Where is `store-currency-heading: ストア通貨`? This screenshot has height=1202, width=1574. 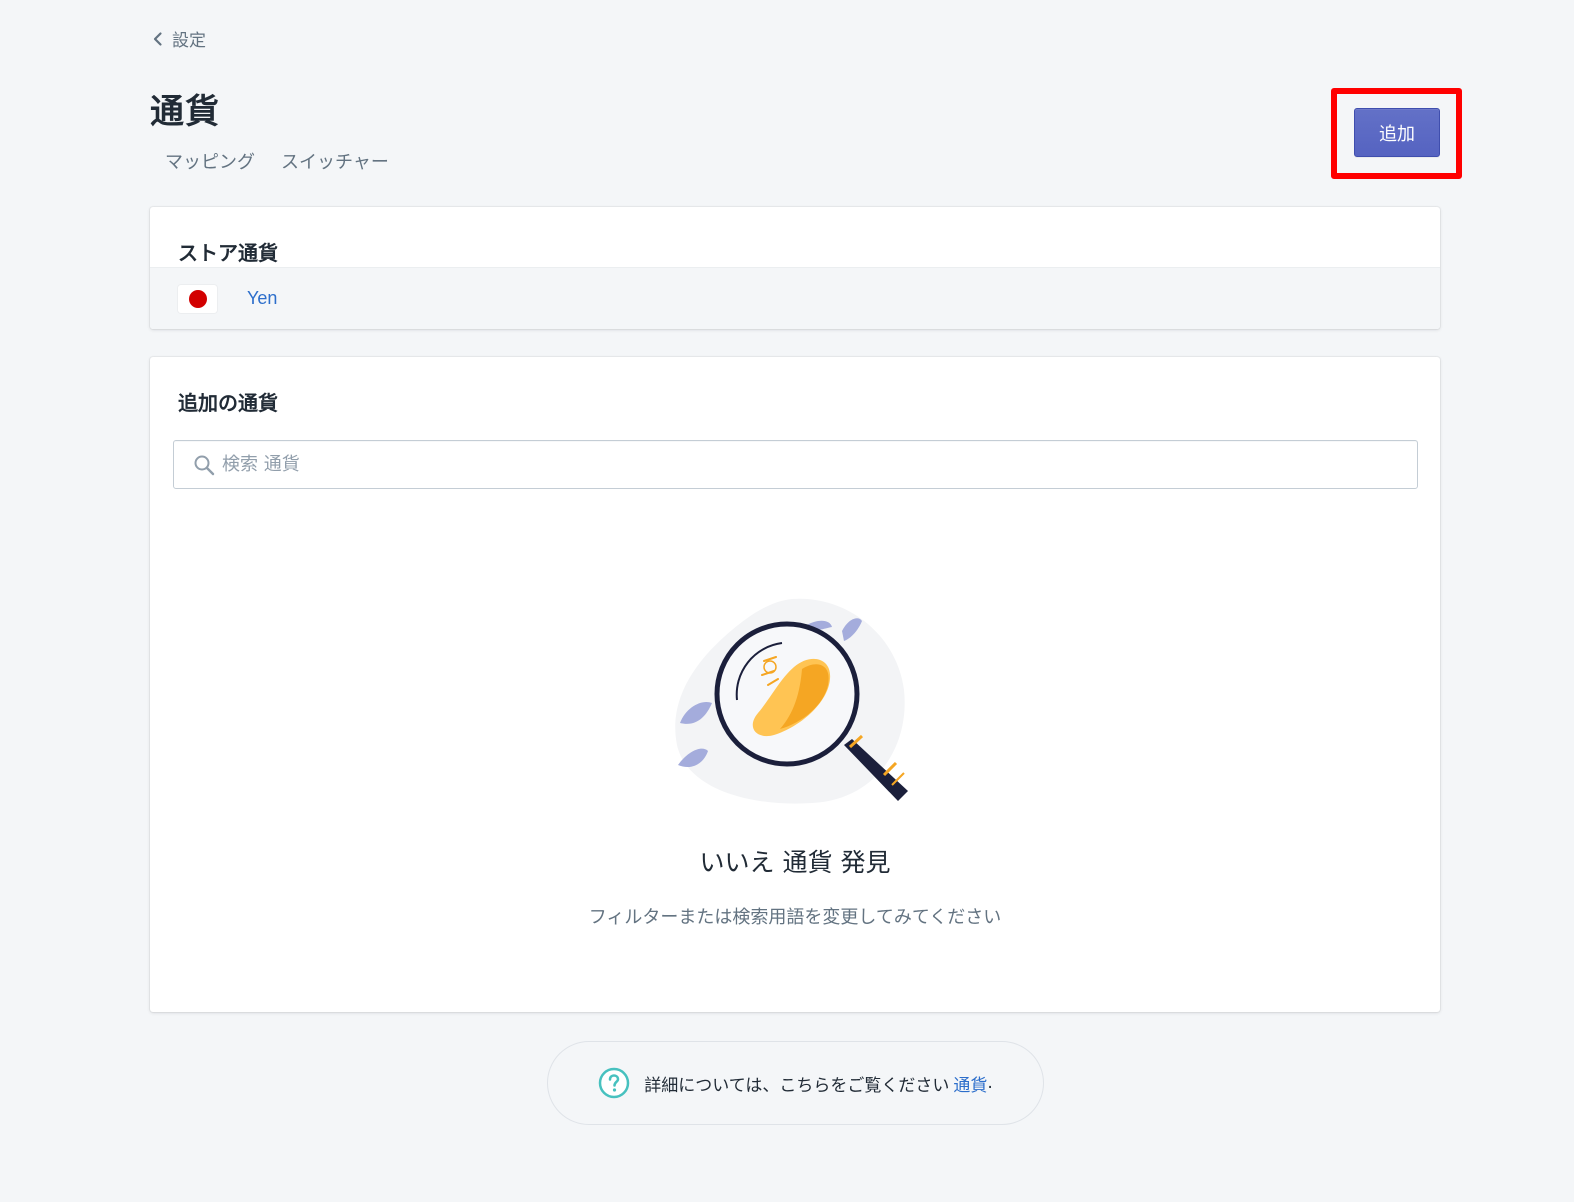
store-currency-heading: ストア通貨 is located at coordinates (228, 253).